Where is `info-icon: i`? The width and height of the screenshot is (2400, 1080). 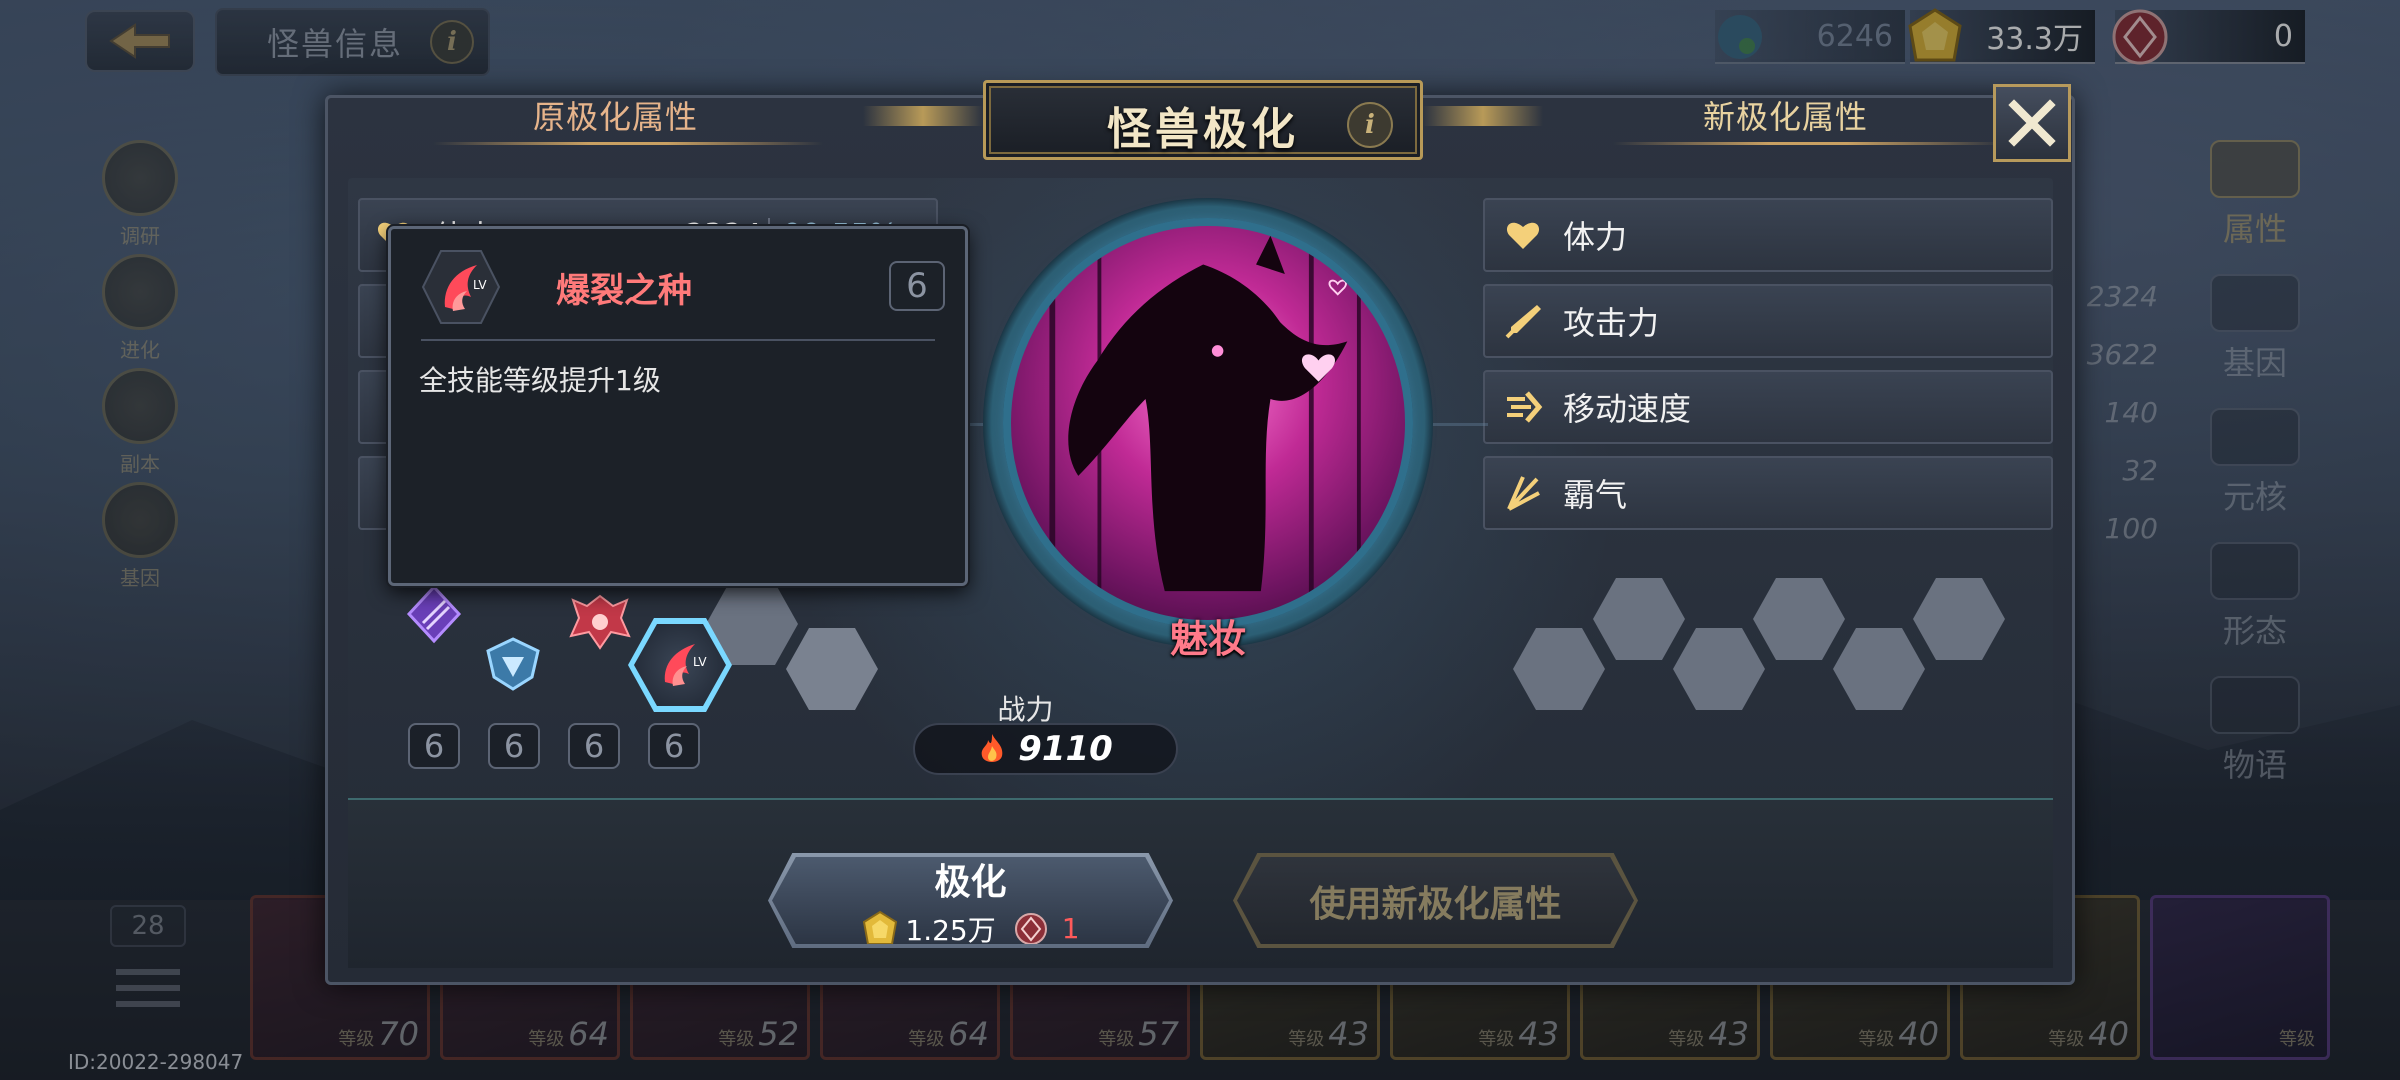 info-icon: i is located at coordinates (1370, 125).